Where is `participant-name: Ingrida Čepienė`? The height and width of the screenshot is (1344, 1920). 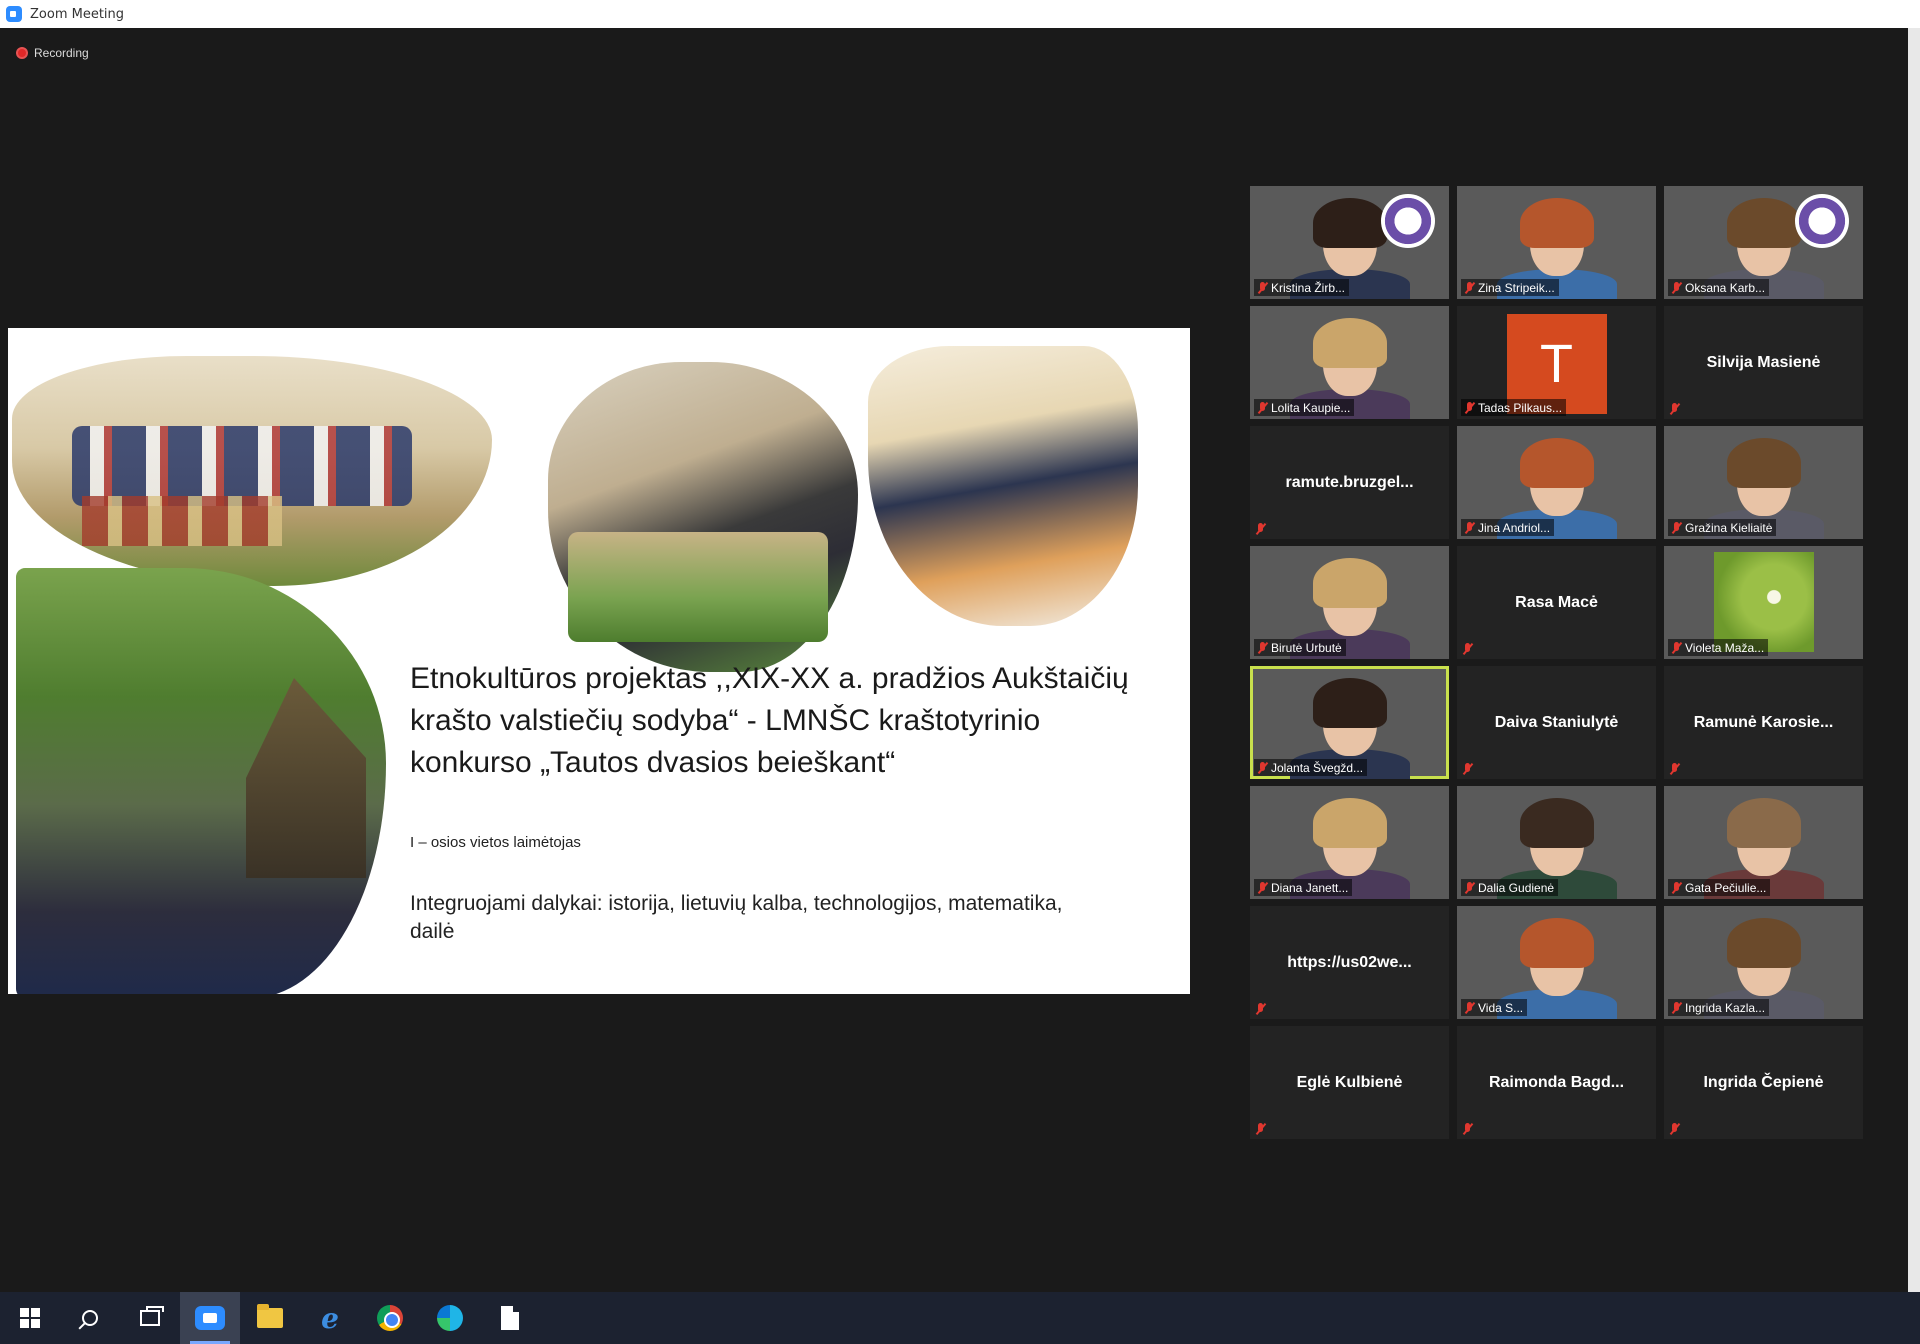 participant-name: Ingrida Čepienė is located at coordinates (1763, 1082).